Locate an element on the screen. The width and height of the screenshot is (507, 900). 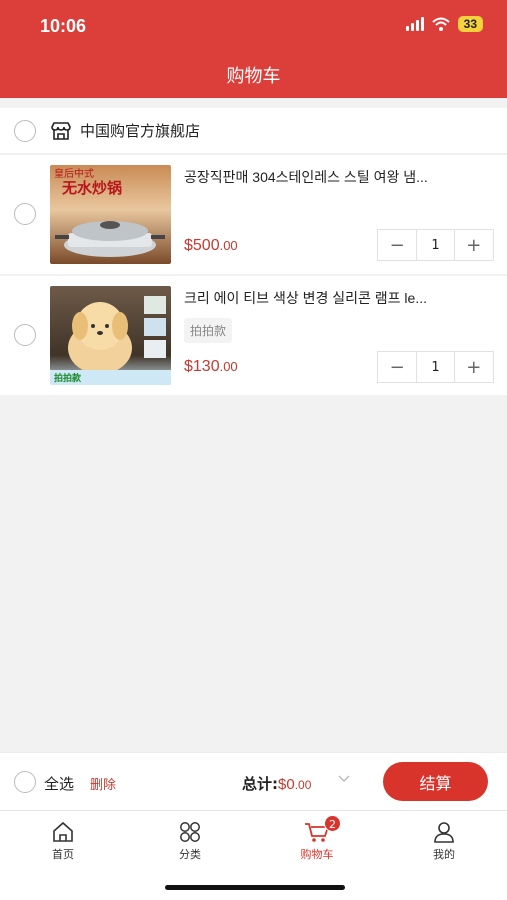
checkout-bar: 全选 删除 总计:$0.00 结算 is located at coordinates (253, 781).